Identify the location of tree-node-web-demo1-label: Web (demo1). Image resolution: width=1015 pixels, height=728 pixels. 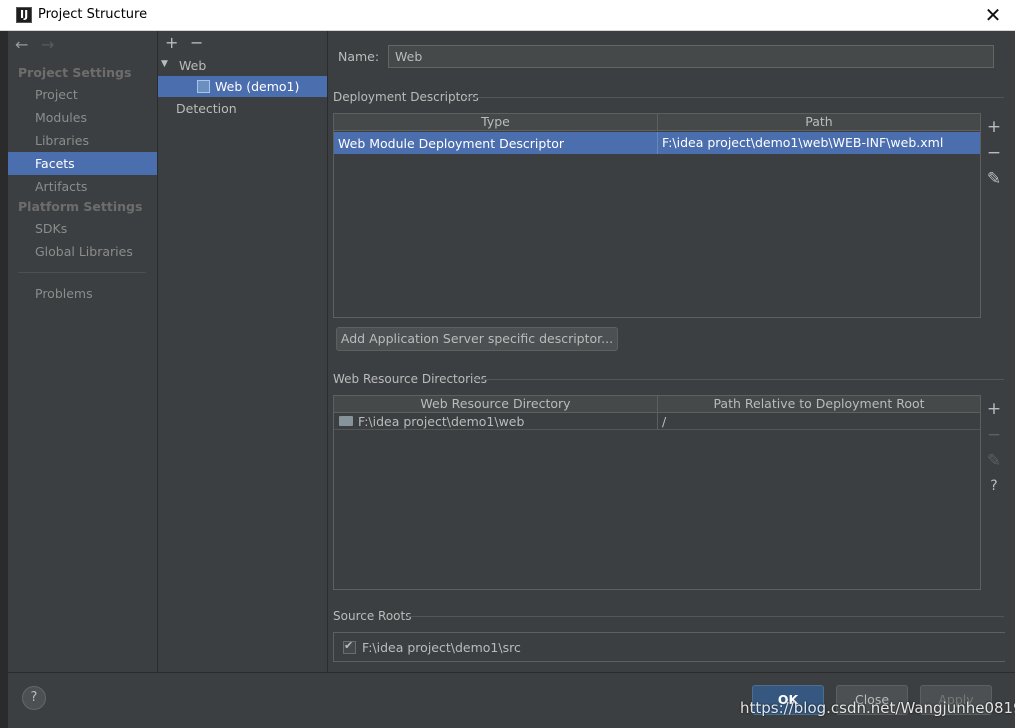
(257, 86).